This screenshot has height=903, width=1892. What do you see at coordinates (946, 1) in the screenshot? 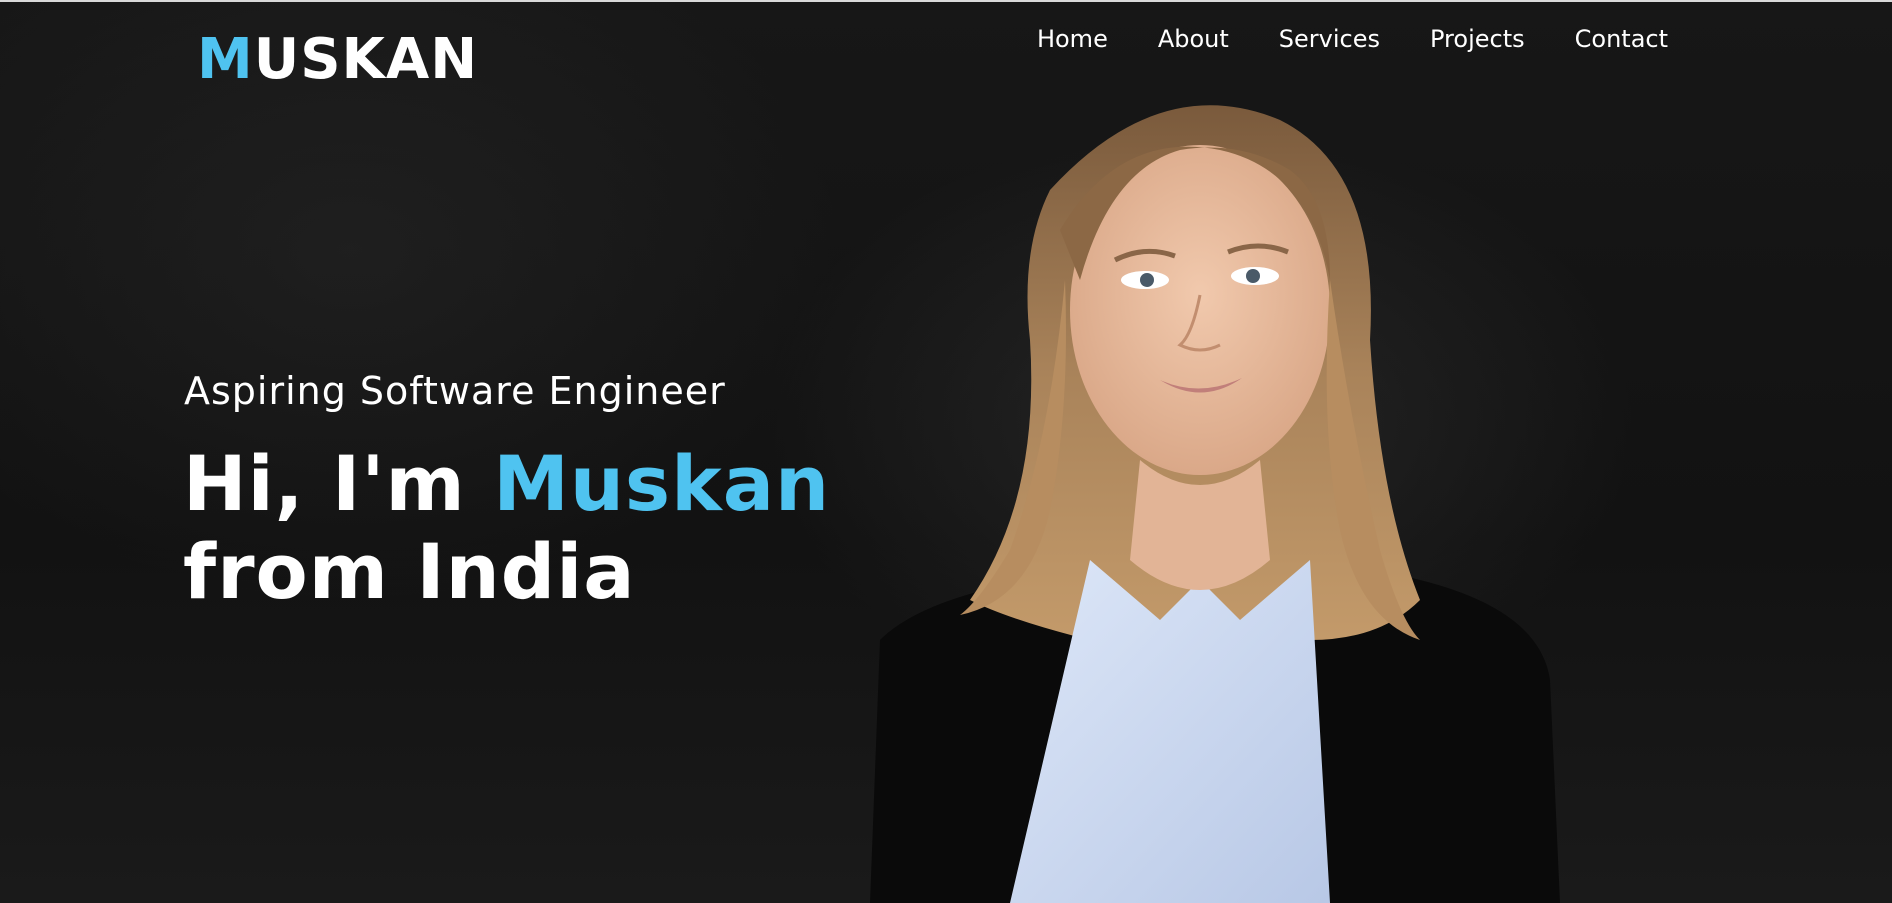
I see `top-border` at bounding box center [946, 1].